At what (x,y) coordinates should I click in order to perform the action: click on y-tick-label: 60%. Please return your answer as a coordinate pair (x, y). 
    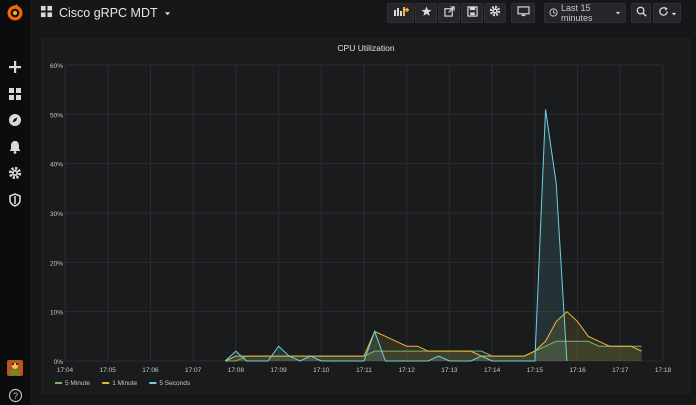
    Looking at the image, I should click on (56, 66).